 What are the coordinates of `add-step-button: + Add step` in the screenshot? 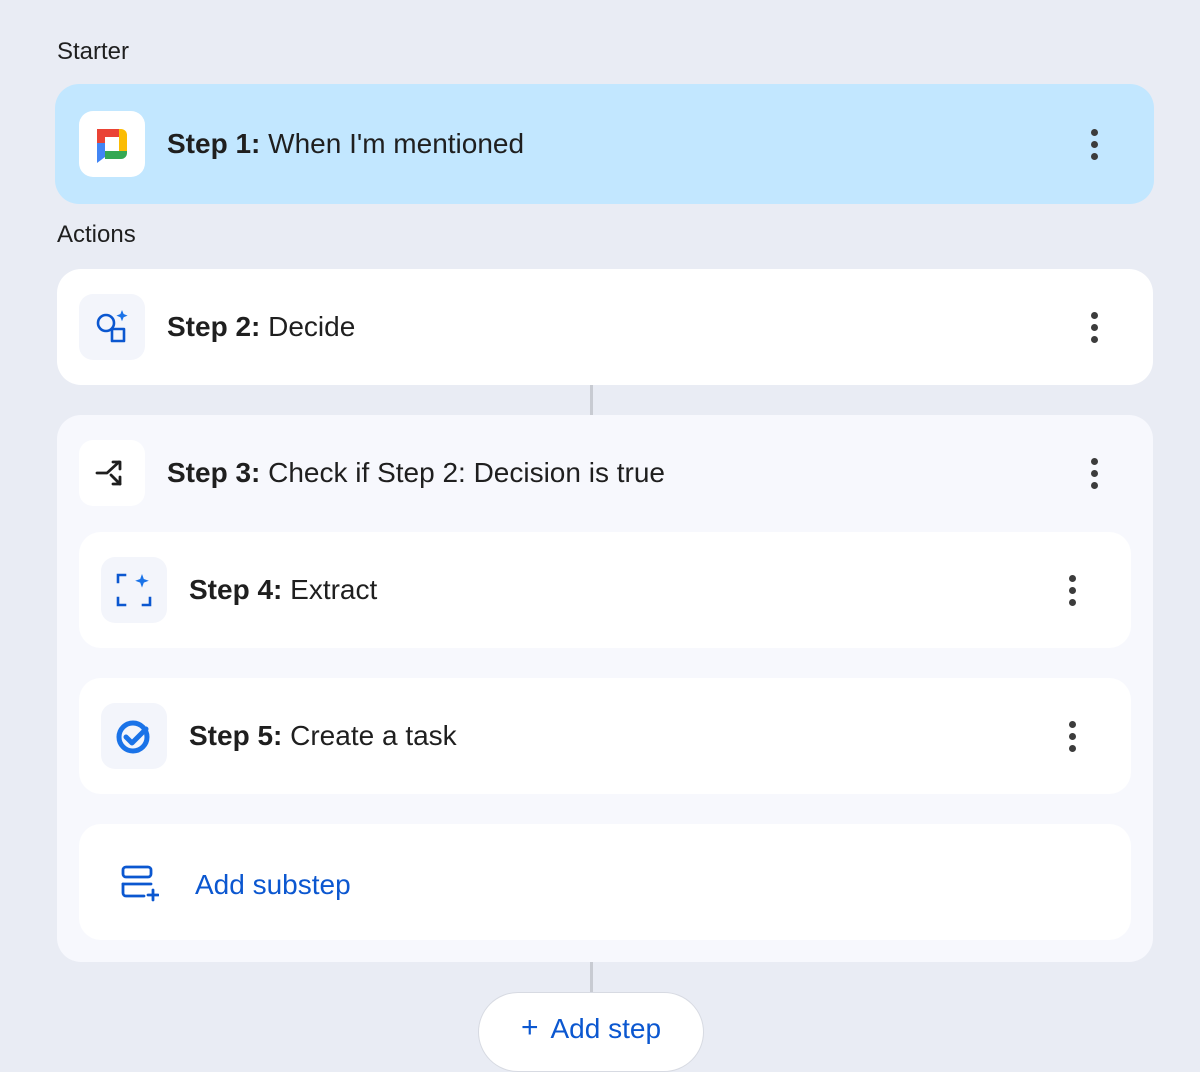 It's located at (591, 1032).